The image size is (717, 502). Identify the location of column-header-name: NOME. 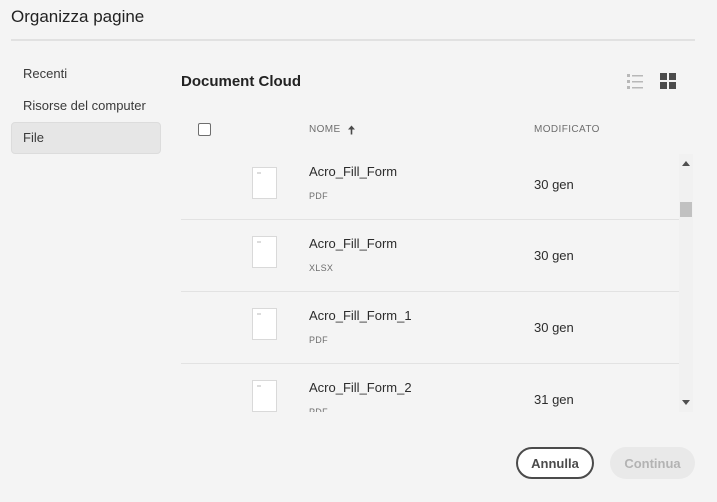
(332, 129).